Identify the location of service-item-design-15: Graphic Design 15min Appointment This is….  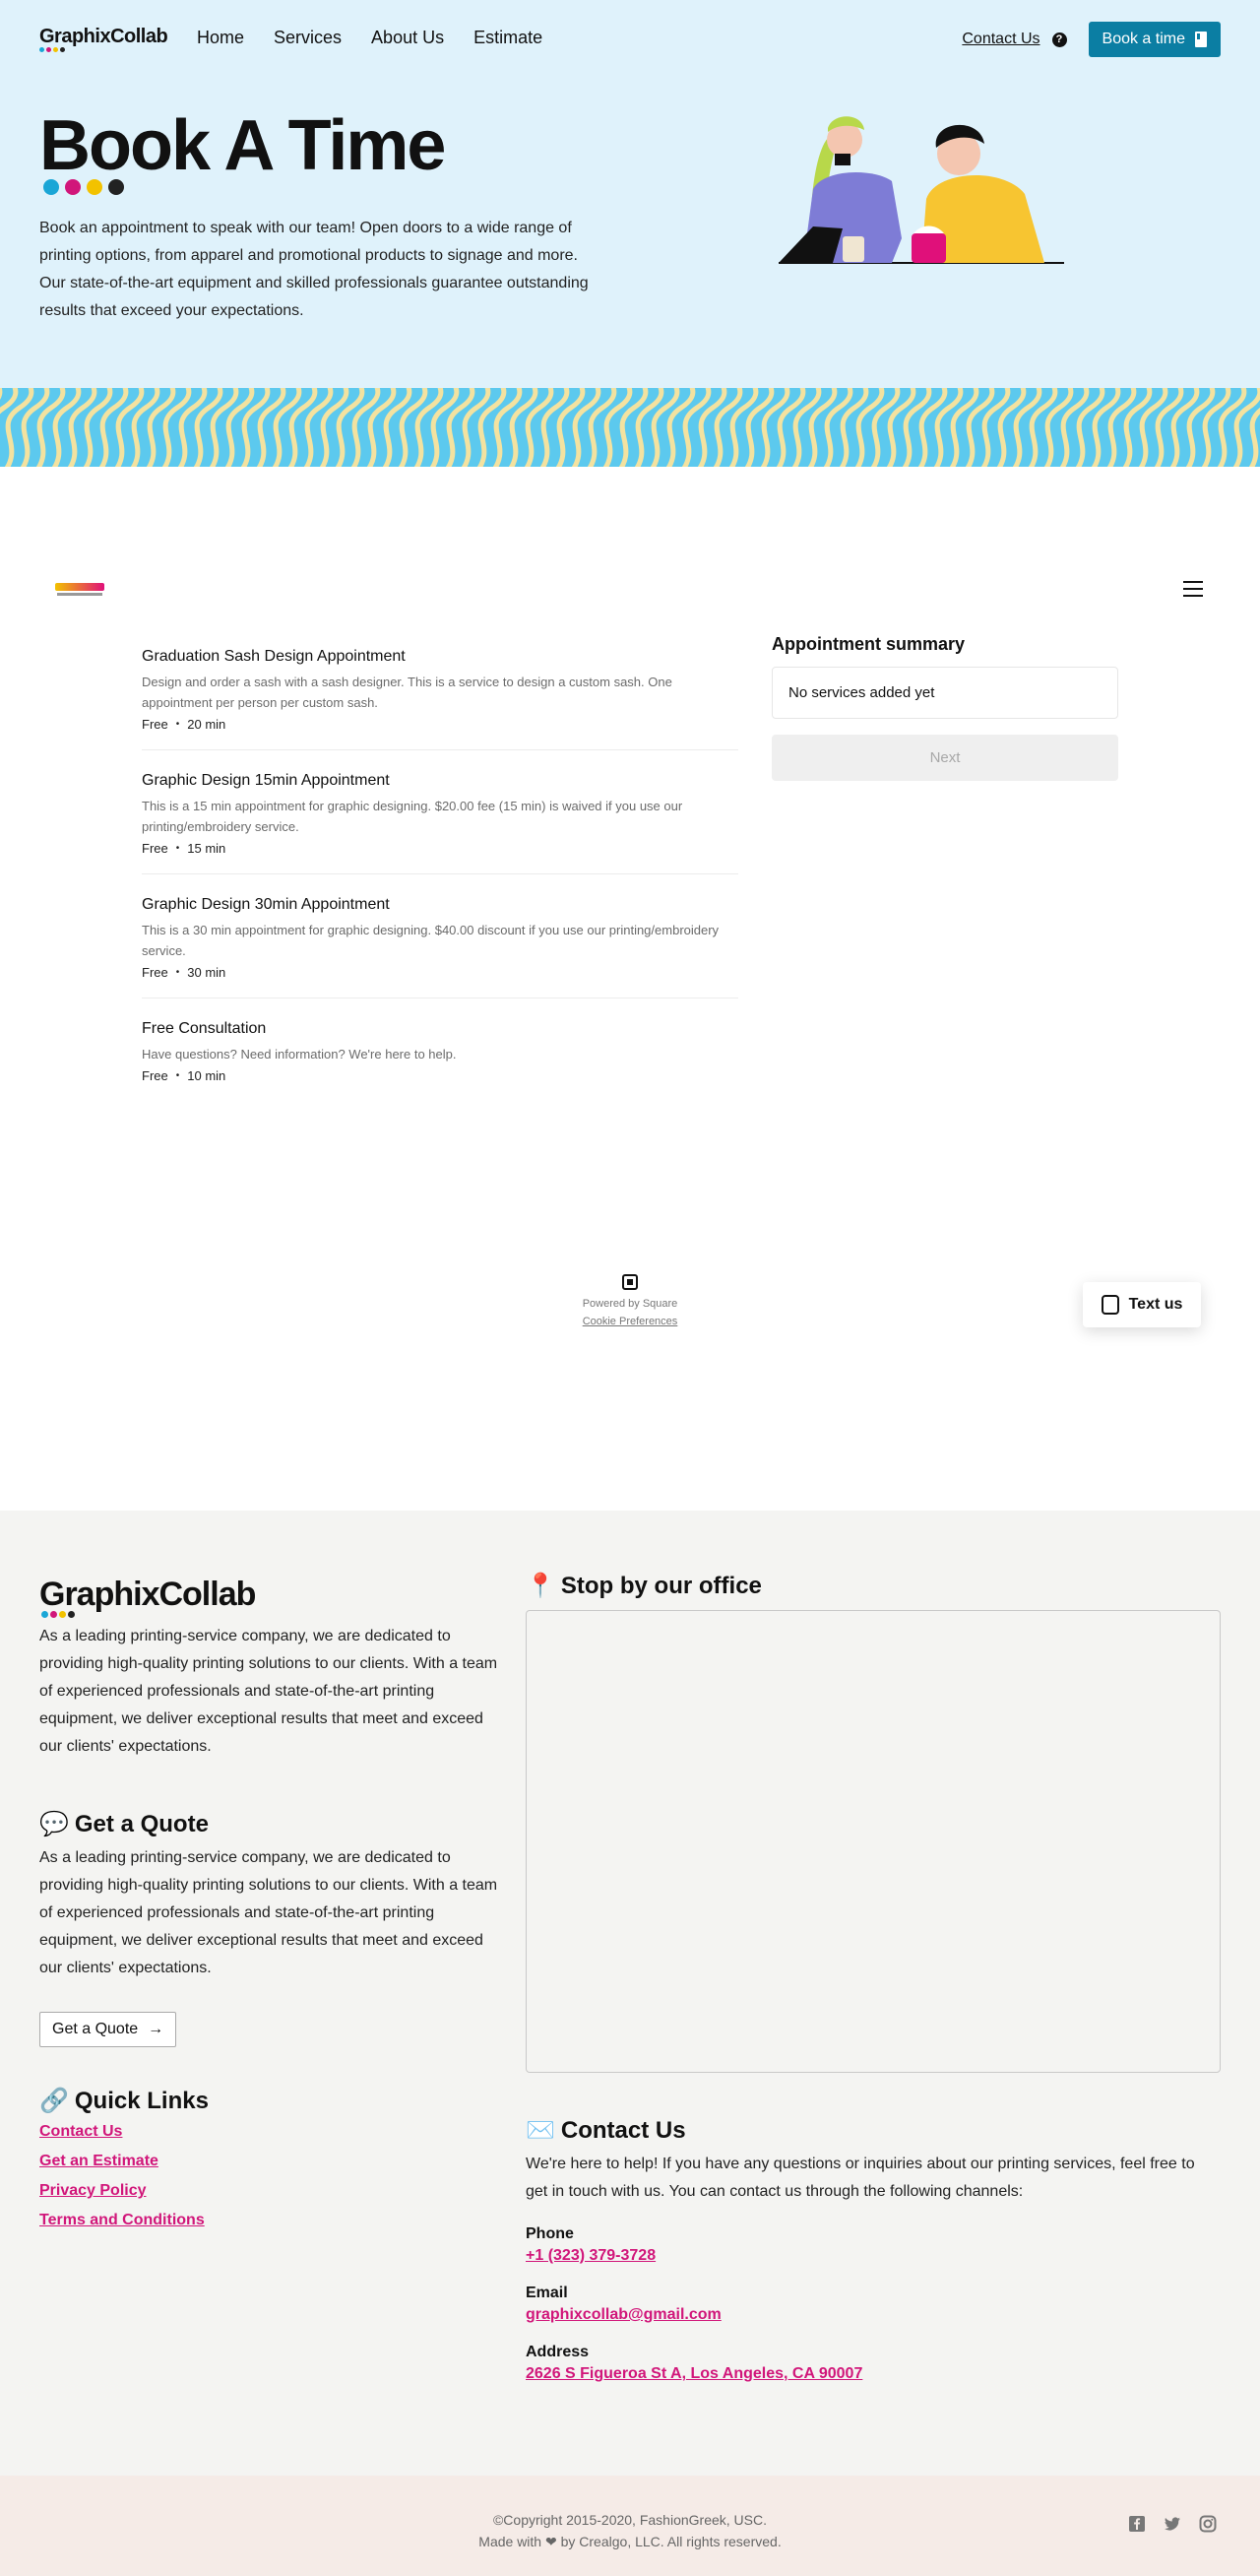
(440, 823).